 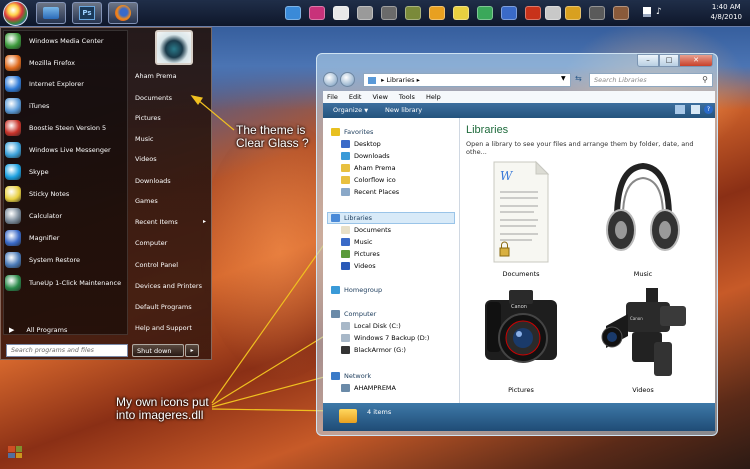 What do you see at coordinates (659, 12) in the screenshot?
I see `volume-tray-icon: ♪` at bounding box center [659, 12].